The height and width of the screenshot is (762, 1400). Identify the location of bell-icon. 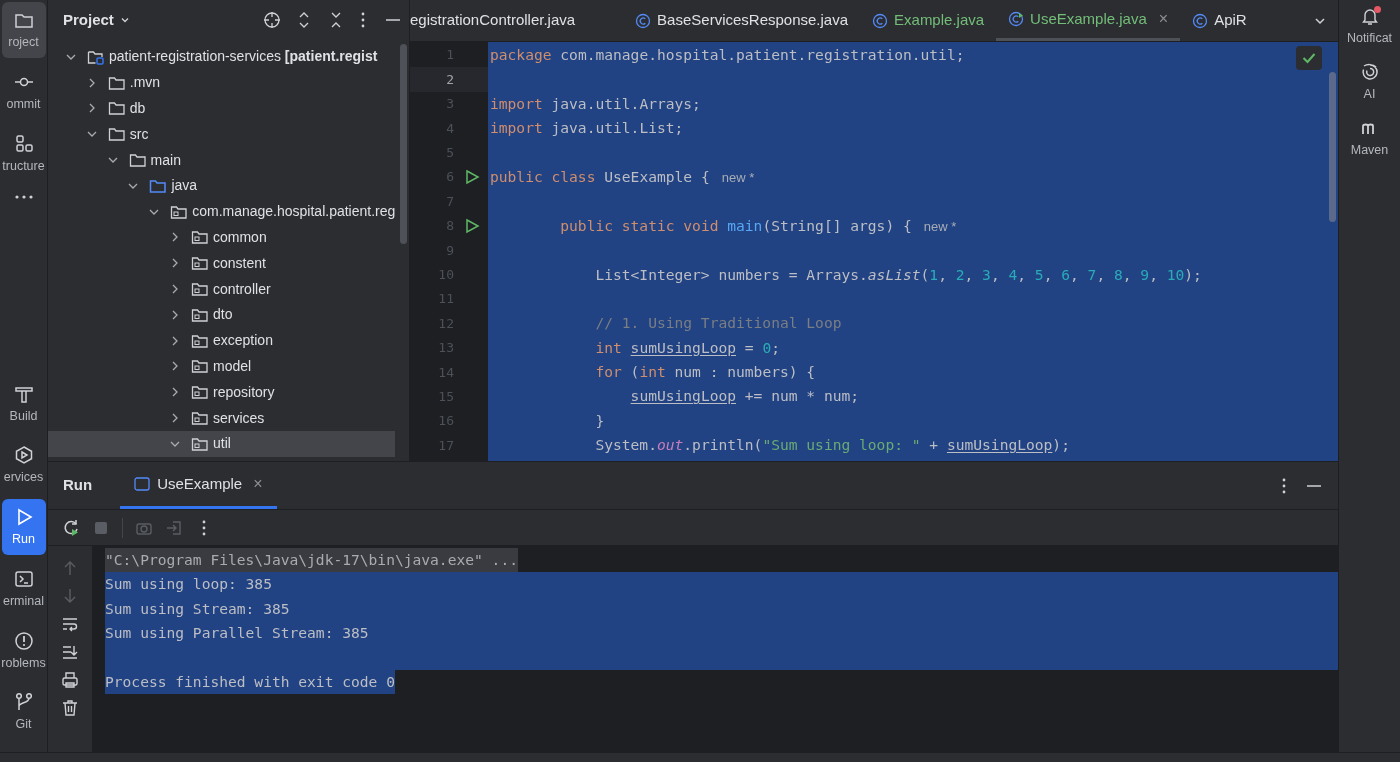
(1369, 16).